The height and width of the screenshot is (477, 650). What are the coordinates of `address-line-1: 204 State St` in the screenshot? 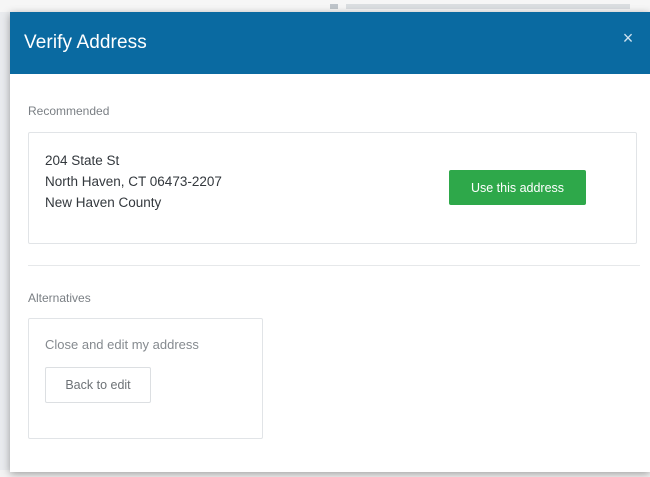 It's located at (82, 160).